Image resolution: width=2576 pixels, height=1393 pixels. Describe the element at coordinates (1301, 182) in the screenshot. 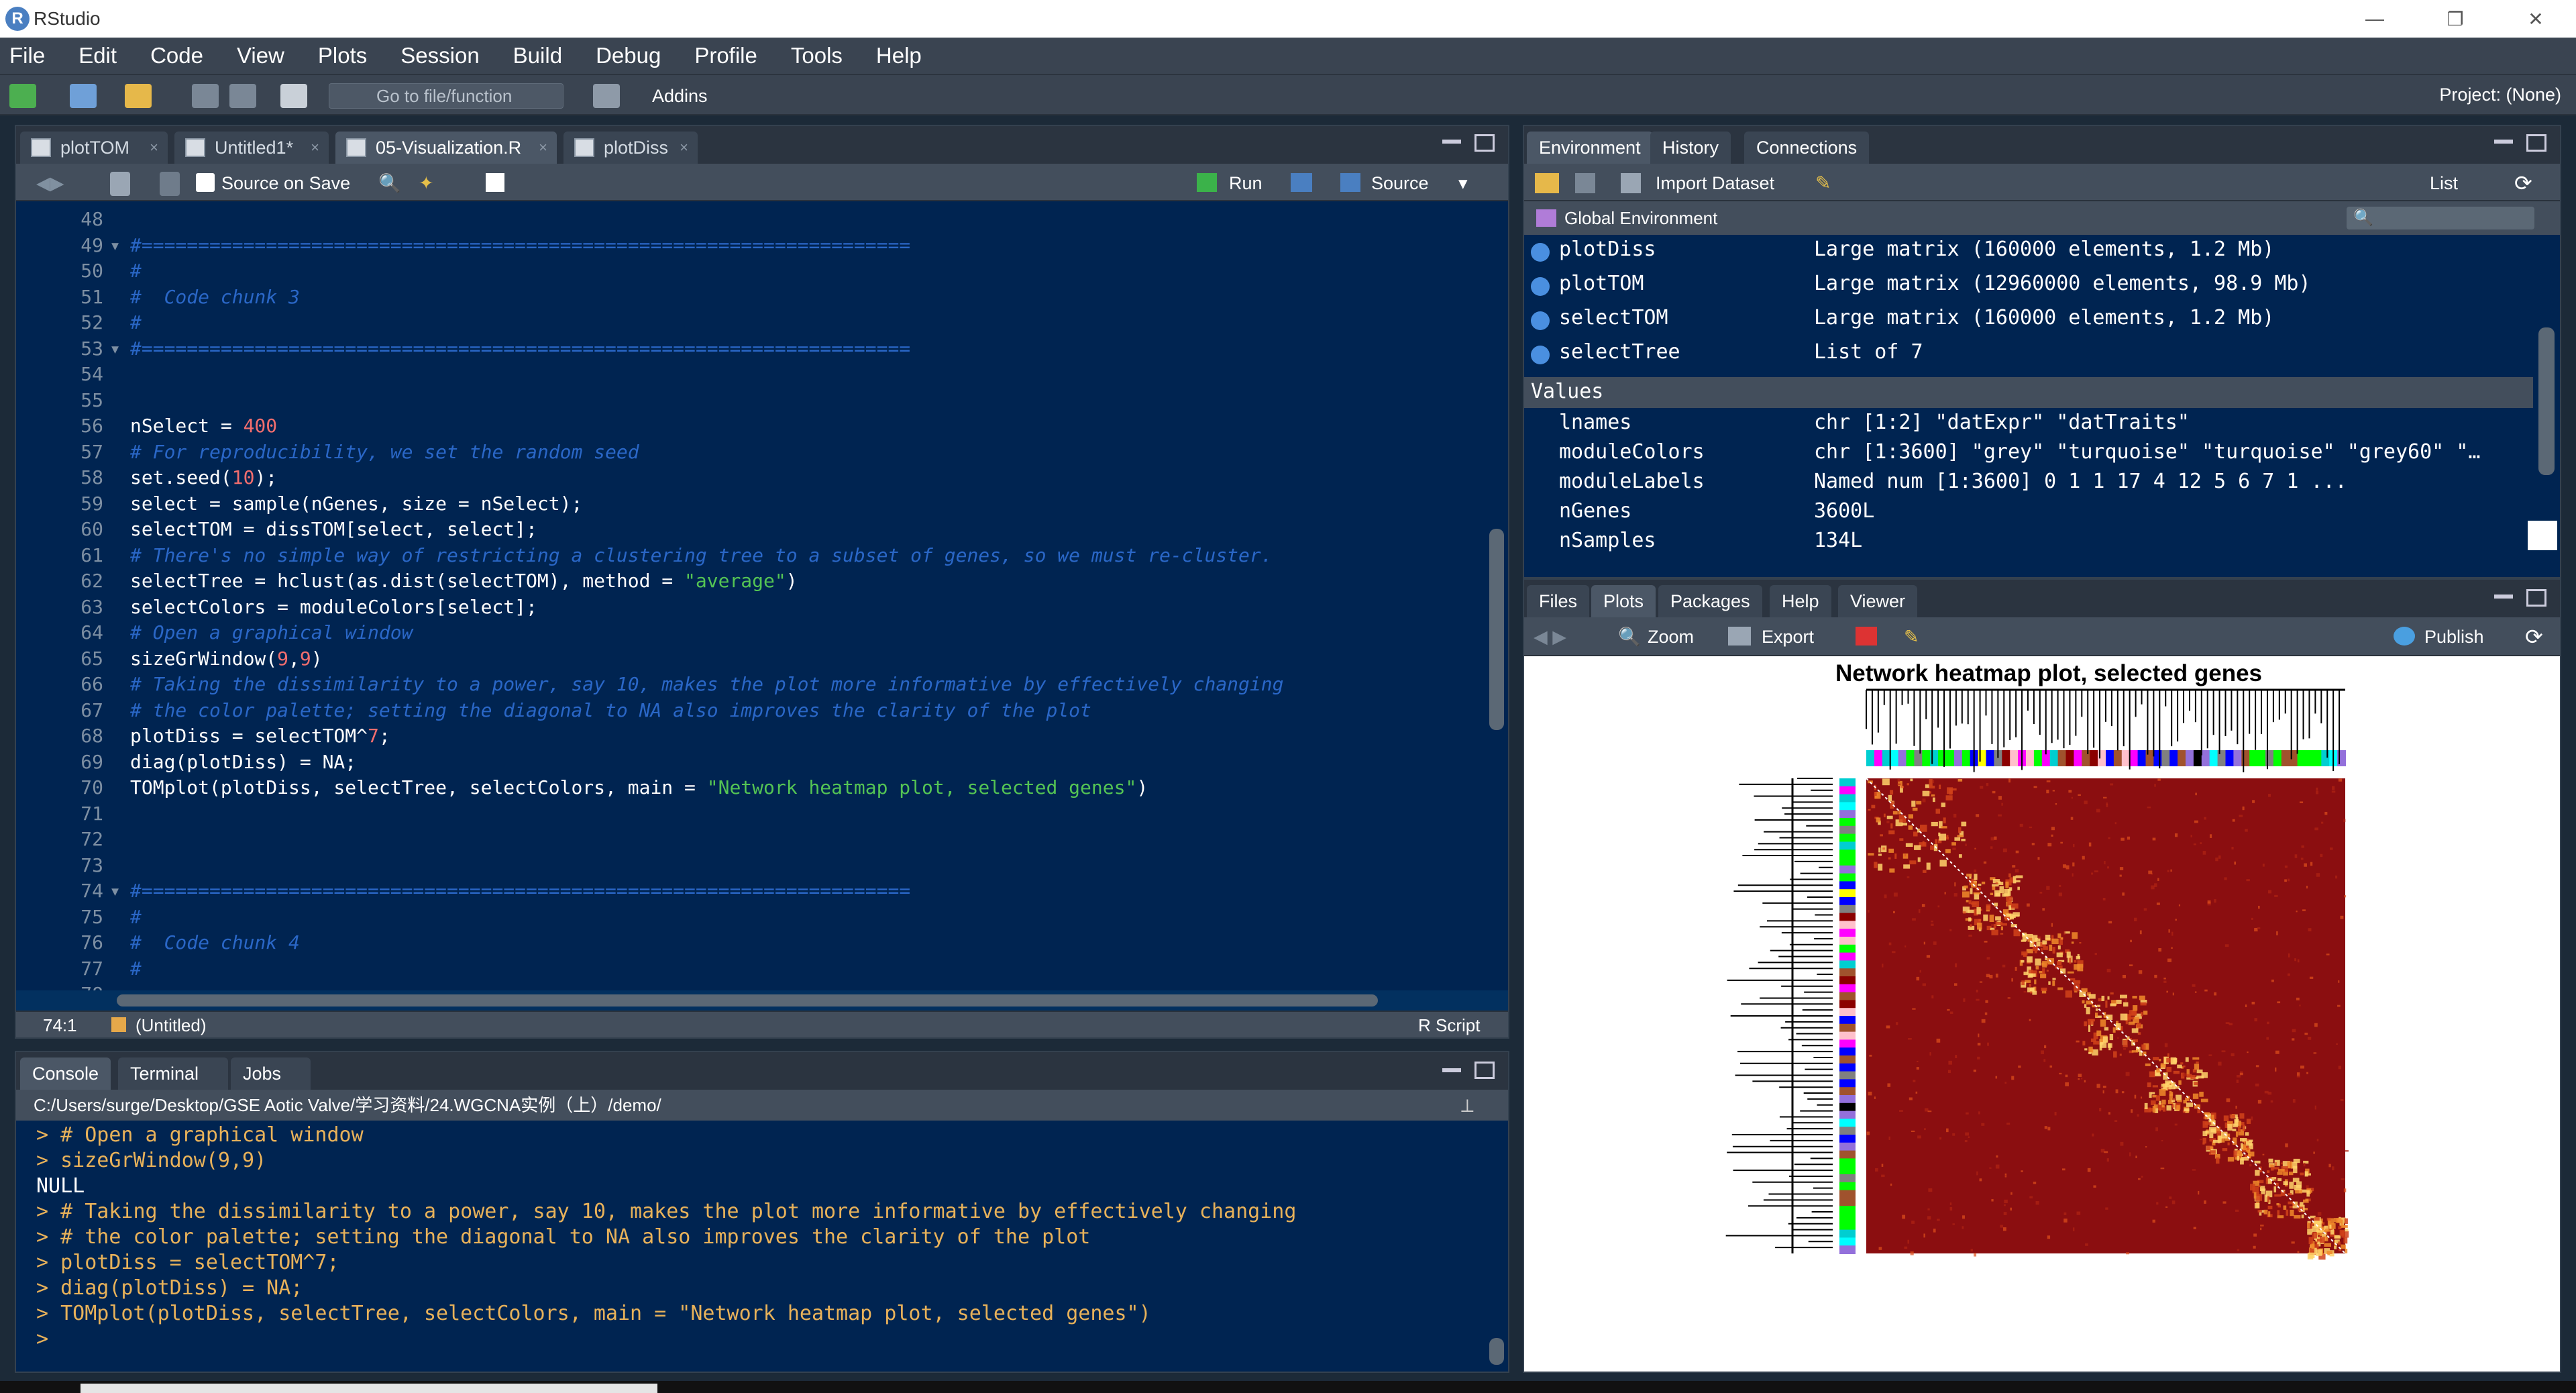

I see `rerun-icon` at that location.